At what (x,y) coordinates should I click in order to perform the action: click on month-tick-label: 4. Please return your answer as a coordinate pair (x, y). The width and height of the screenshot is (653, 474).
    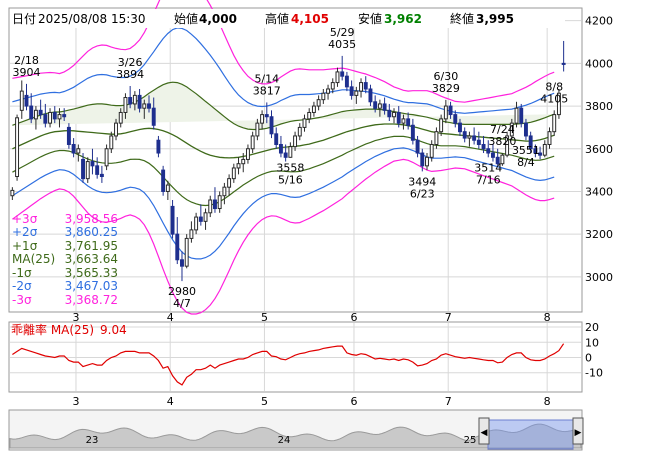
    Looking at the image, I should click on (170, 317).